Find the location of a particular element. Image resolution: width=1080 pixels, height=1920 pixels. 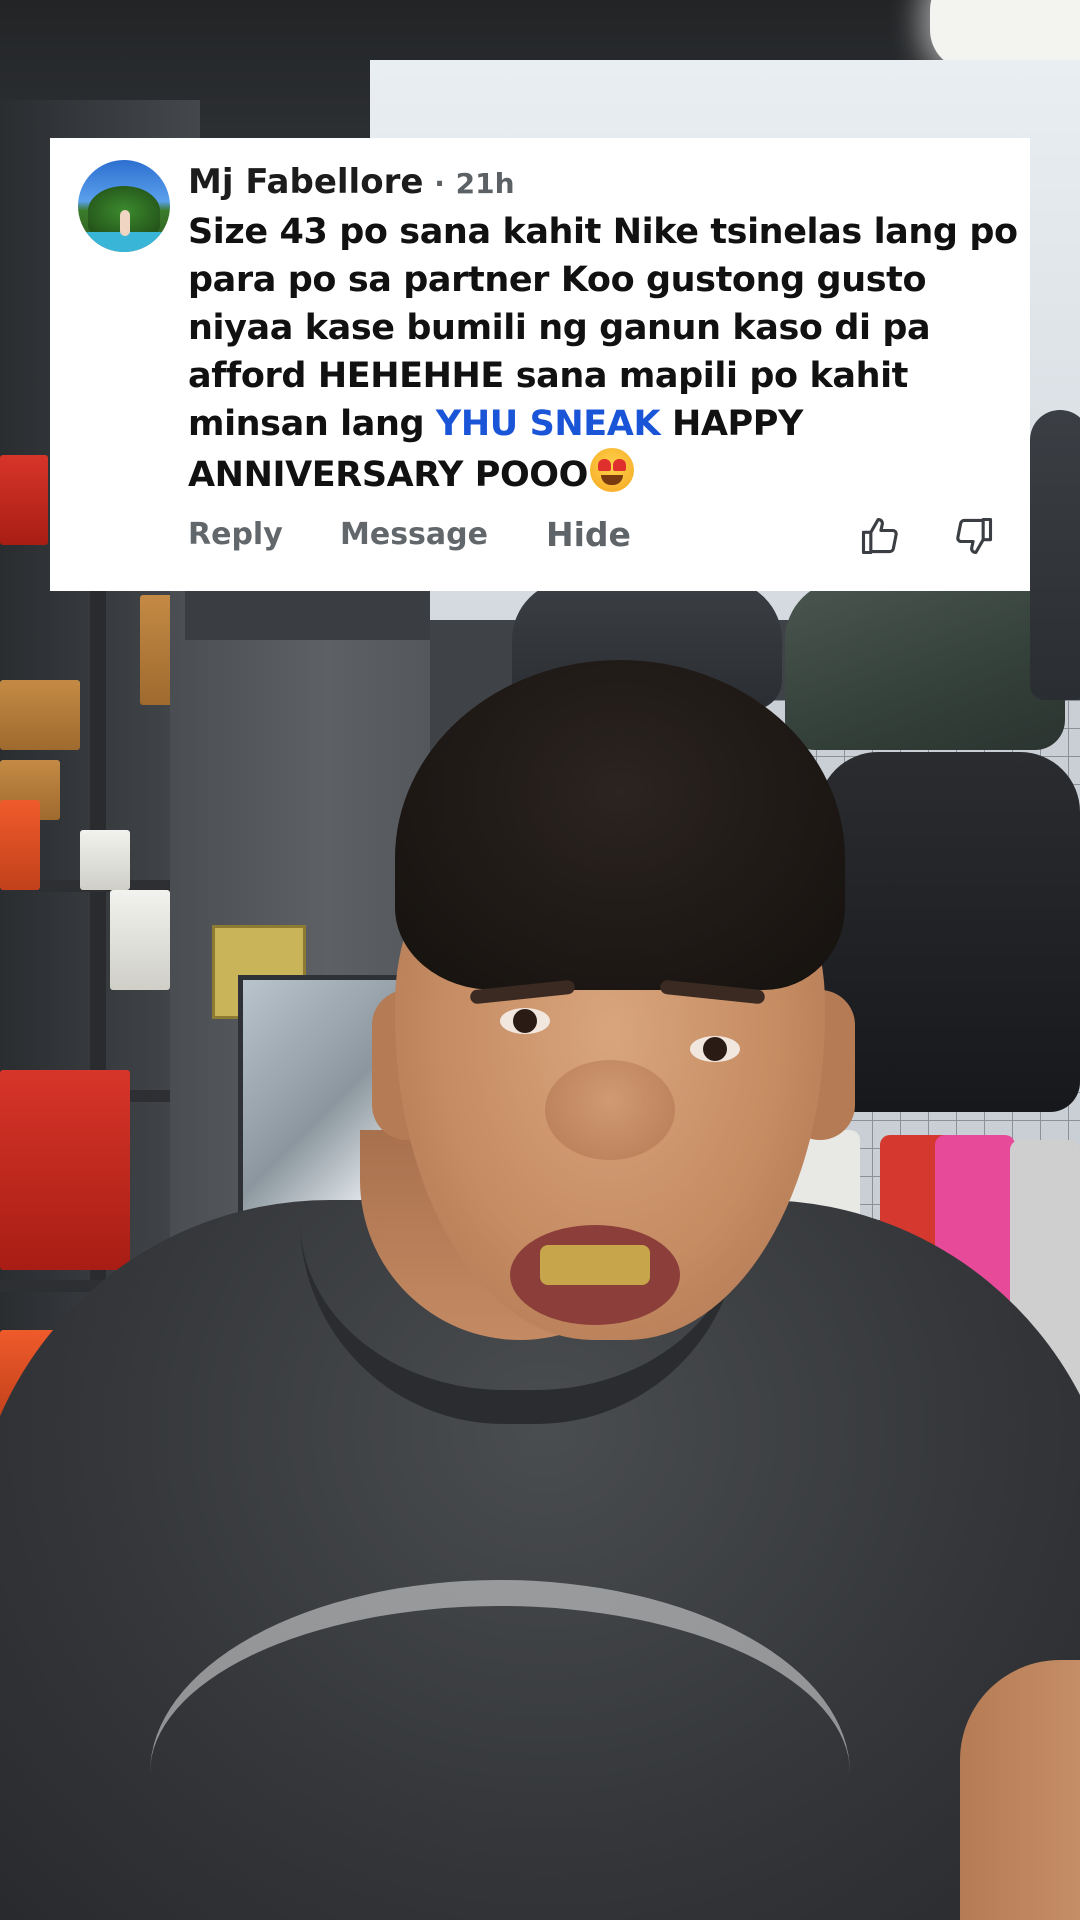

comment-timestamp: 21h is located at coordinates (485, 183).